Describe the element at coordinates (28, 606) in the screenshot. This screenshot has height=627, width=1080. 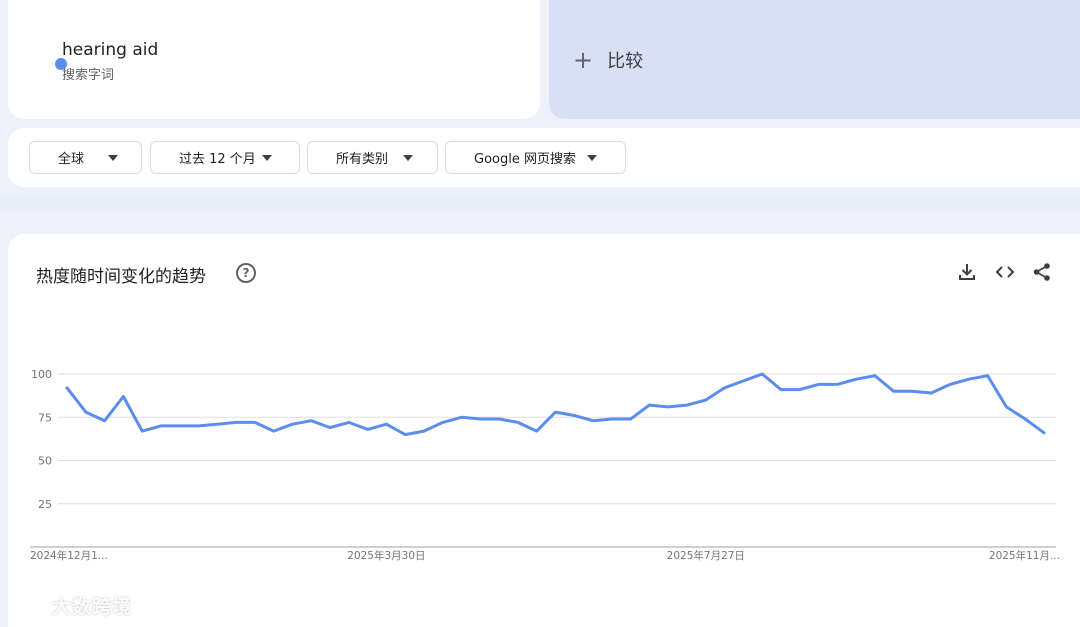
I see `watermark-logo` at that location.